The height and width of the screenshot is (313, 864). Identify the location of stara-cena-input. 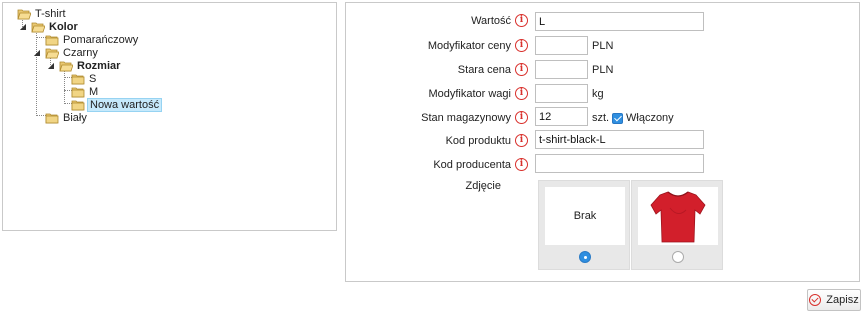
(561, 69).